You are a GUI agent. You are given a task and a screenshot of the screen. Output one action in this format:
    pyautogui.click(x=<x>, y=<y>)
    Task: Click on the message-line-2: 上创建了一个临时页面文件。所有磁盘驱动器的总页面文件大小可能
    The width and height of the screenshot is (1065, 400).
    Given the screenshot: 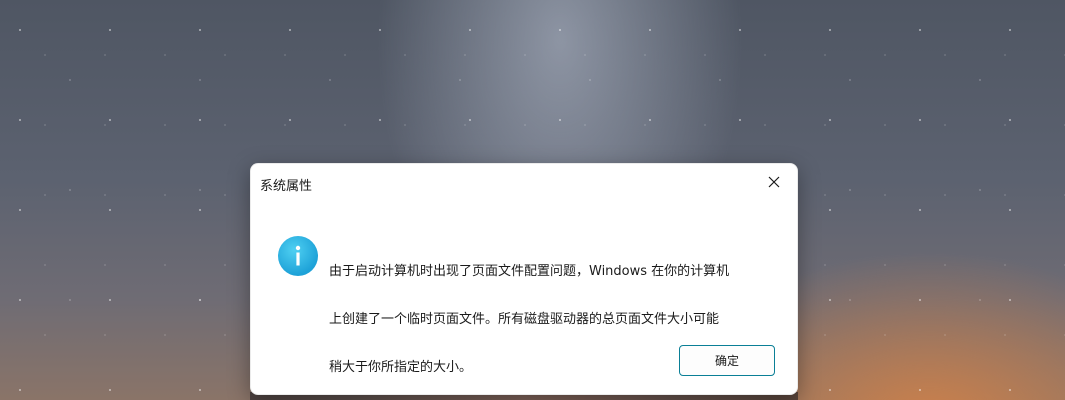 What is the action you would take?
    pyautogui.click(x=524, y=319)
    